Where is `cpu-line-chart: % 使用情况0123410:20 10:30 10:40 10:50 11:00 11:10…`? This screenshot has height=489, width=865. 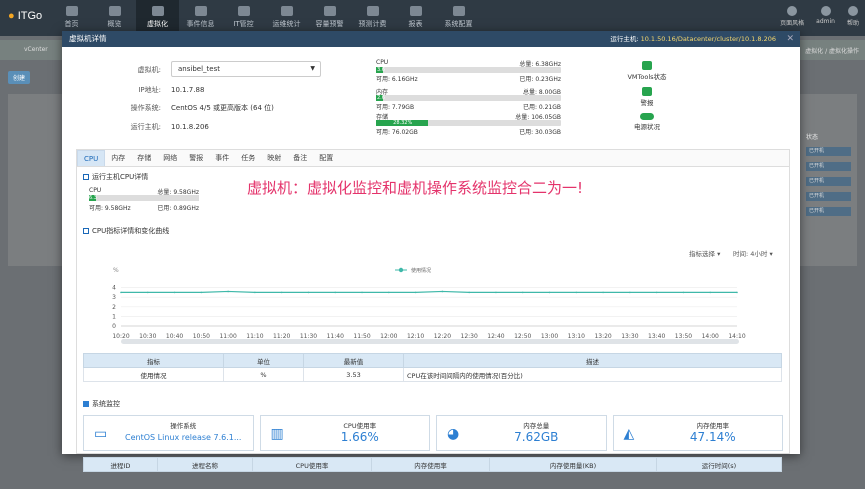 cpu-line-chart: % 使用情况0123410:20 10:30 10:40 10:50 11:00 11:10… is located at coordinates (429, 303).